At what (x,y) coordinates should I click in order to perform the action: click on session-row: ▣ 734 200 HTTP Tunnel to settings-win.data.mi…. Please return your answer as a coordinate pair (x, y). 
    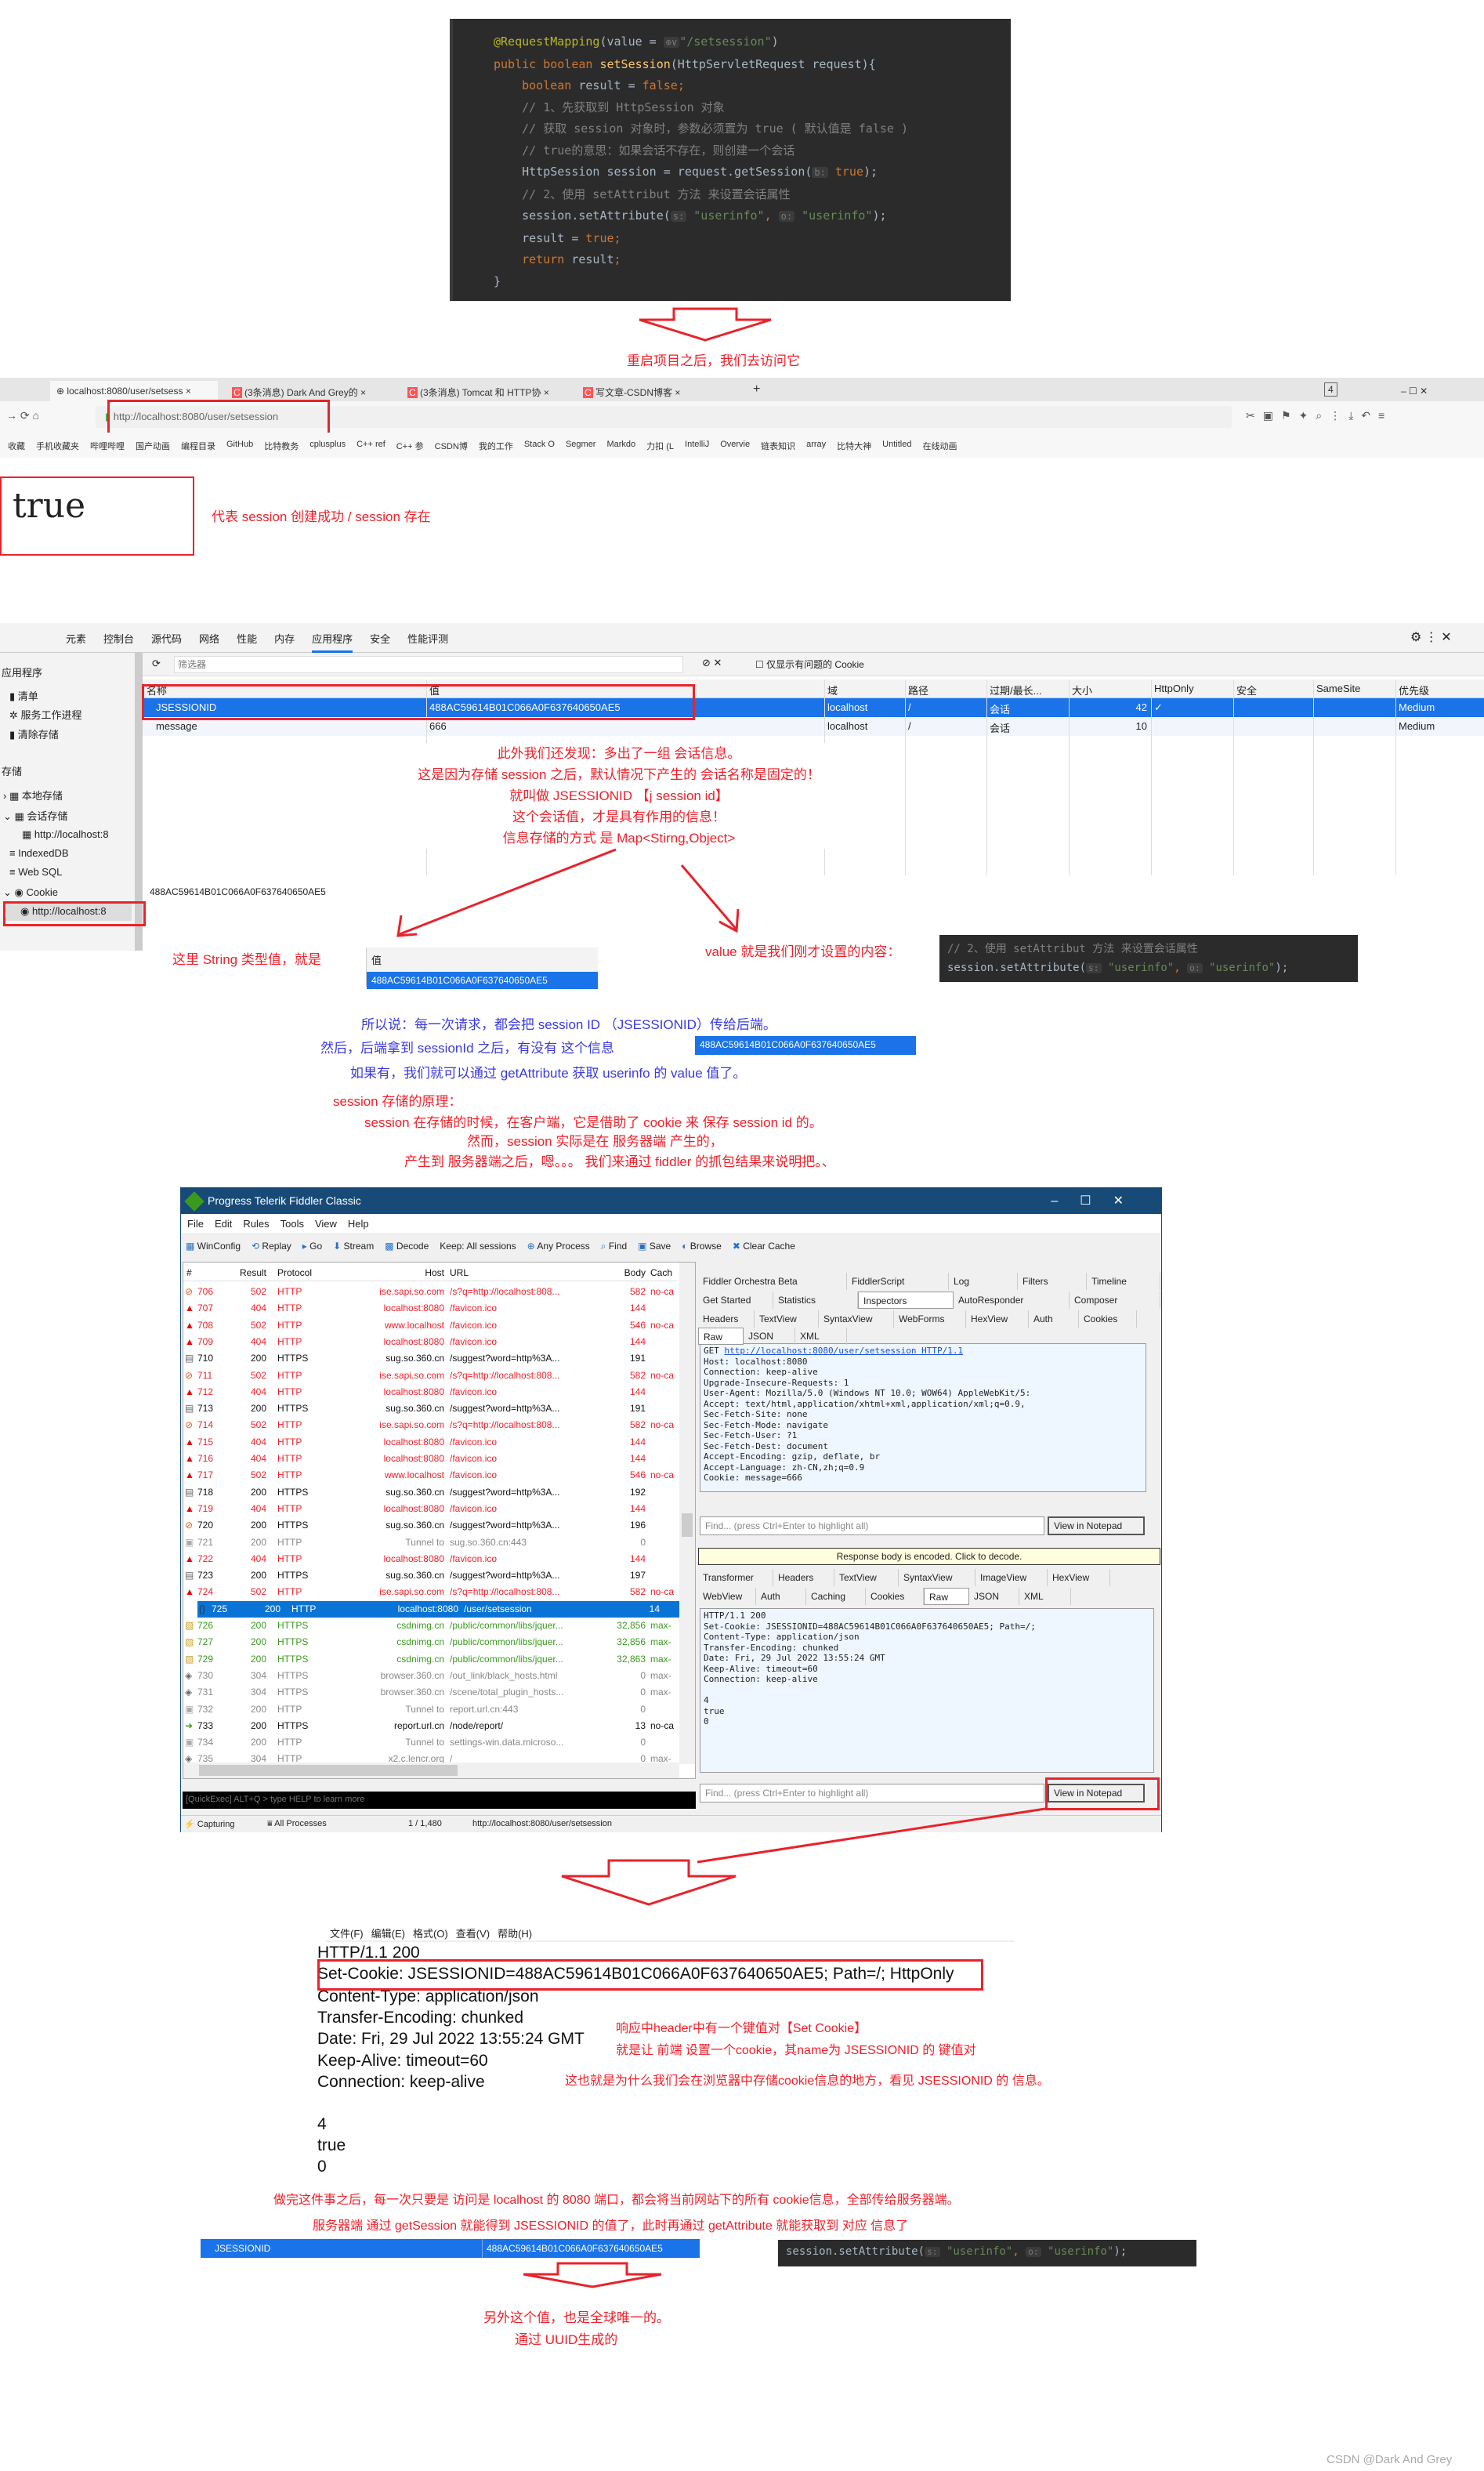
    Looking at the image, I should click on (430, 1742).